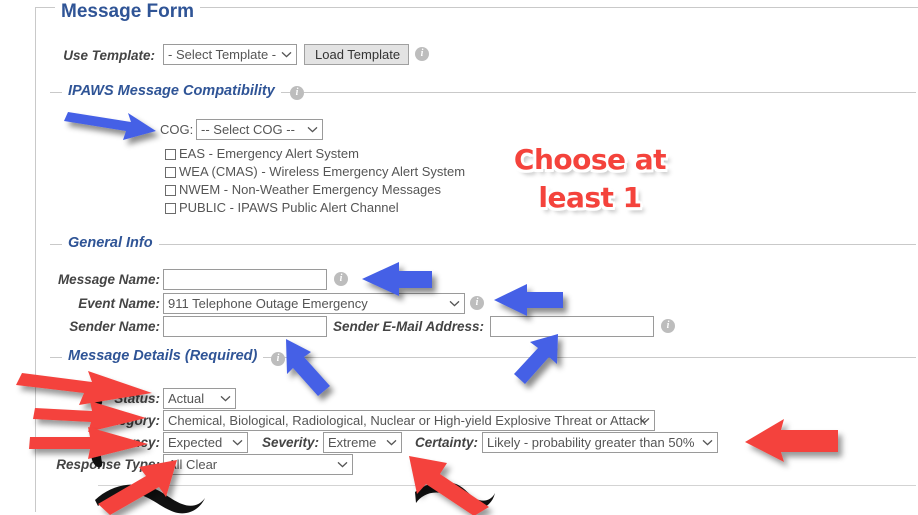 Image resolution: width=918 pixels, height=515 pixels. I want to click on message-name-input, so click(245, 279).